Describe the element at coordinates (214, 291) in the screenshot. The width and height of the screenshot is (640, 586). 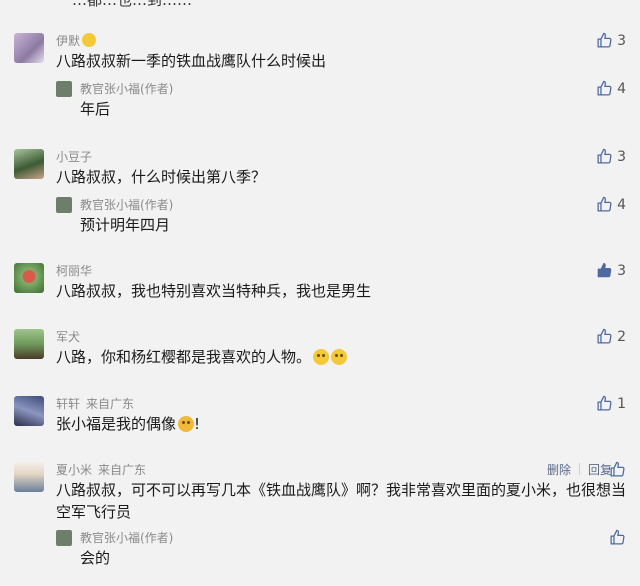
I see `comment-text: 八路叔叔，我也特别喜欢当特种兵，我也是男生` at that location.